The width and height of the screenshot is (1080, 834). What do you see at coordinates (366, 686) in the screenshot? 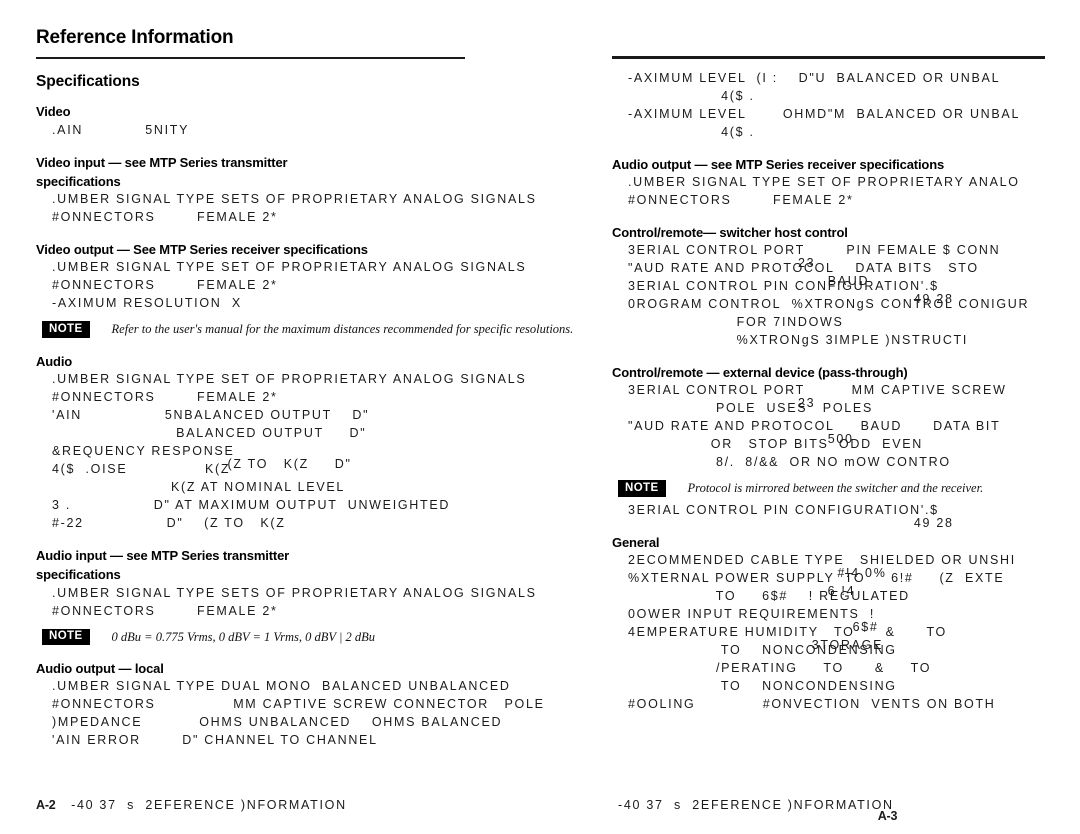
I see `spec-value: DUAL MONO BALANCED UNBALANCED` at bounding box center [366, 686].